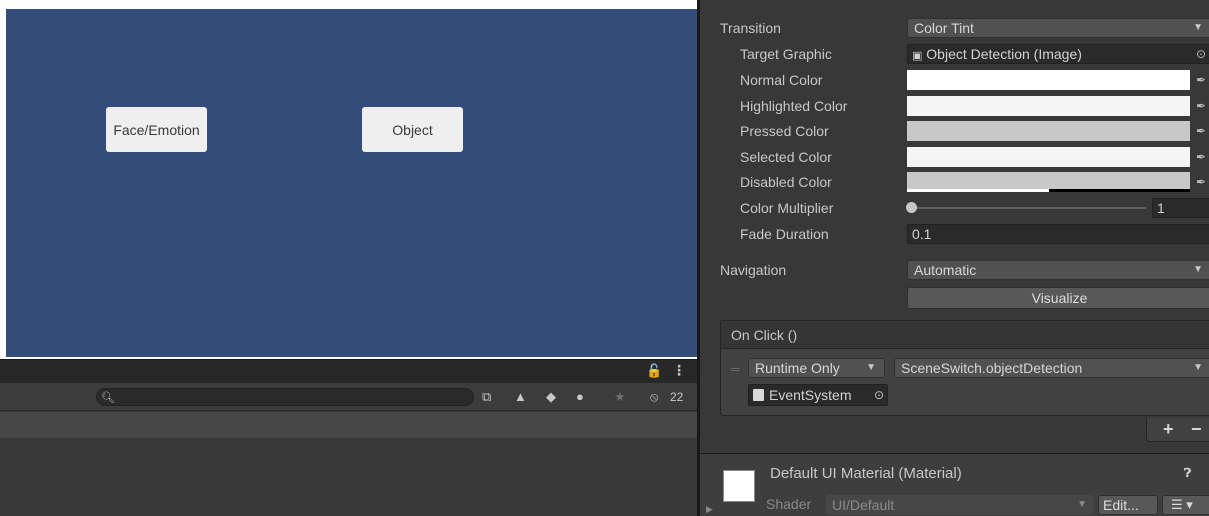 The height and width of the screenshot is (516, 1209). Describe the element at coordinates (1058, 298) in the screenshot. I see `visualize-button: Visualize` at that location.